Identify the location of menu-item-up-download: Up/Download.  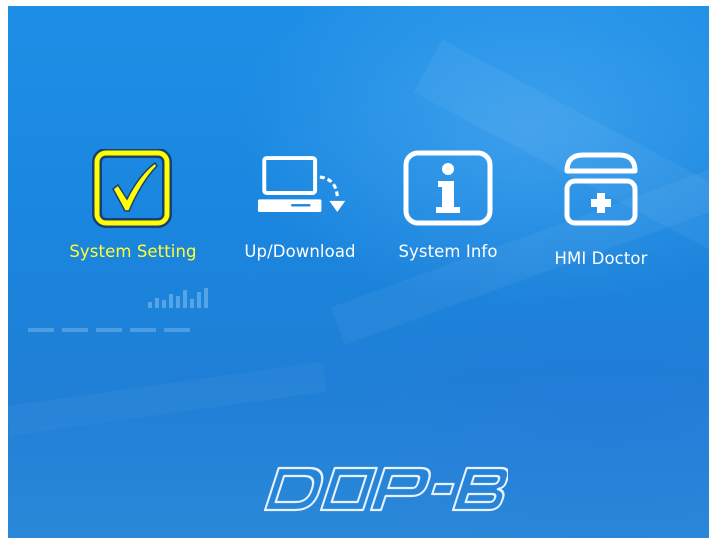
(300, 204).